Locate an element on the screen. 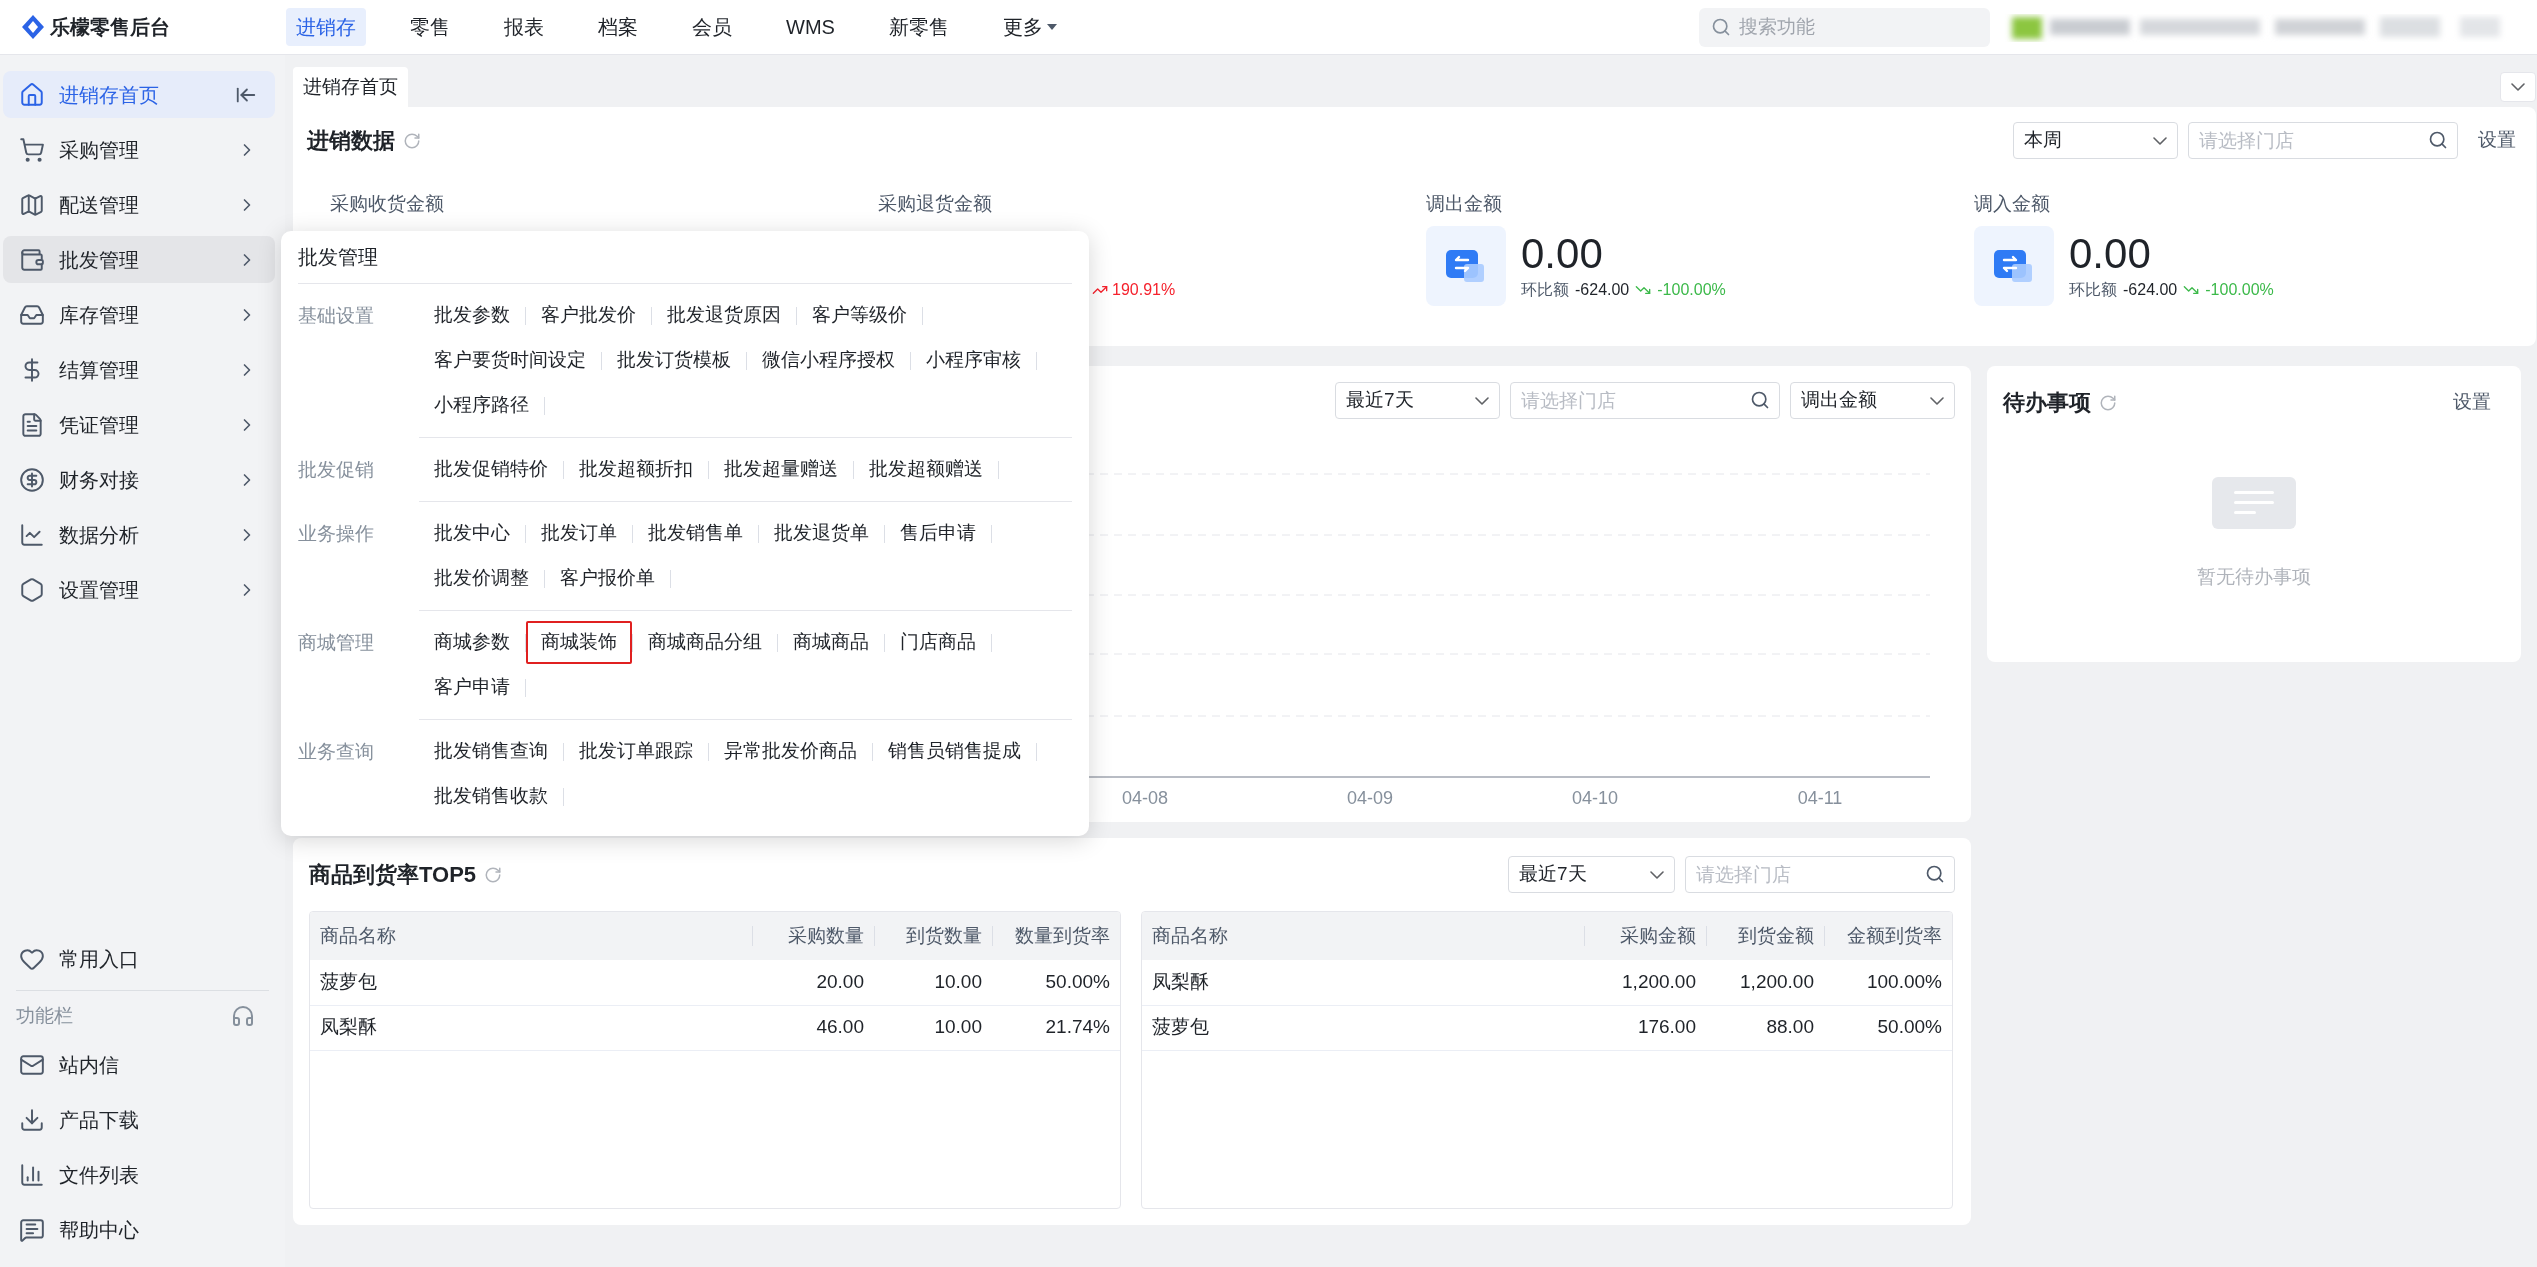 Image resolution: width=2537 pixels, height=1267 pixels. sidebar-item: 站内信 is located at coordinates (139, 1064).